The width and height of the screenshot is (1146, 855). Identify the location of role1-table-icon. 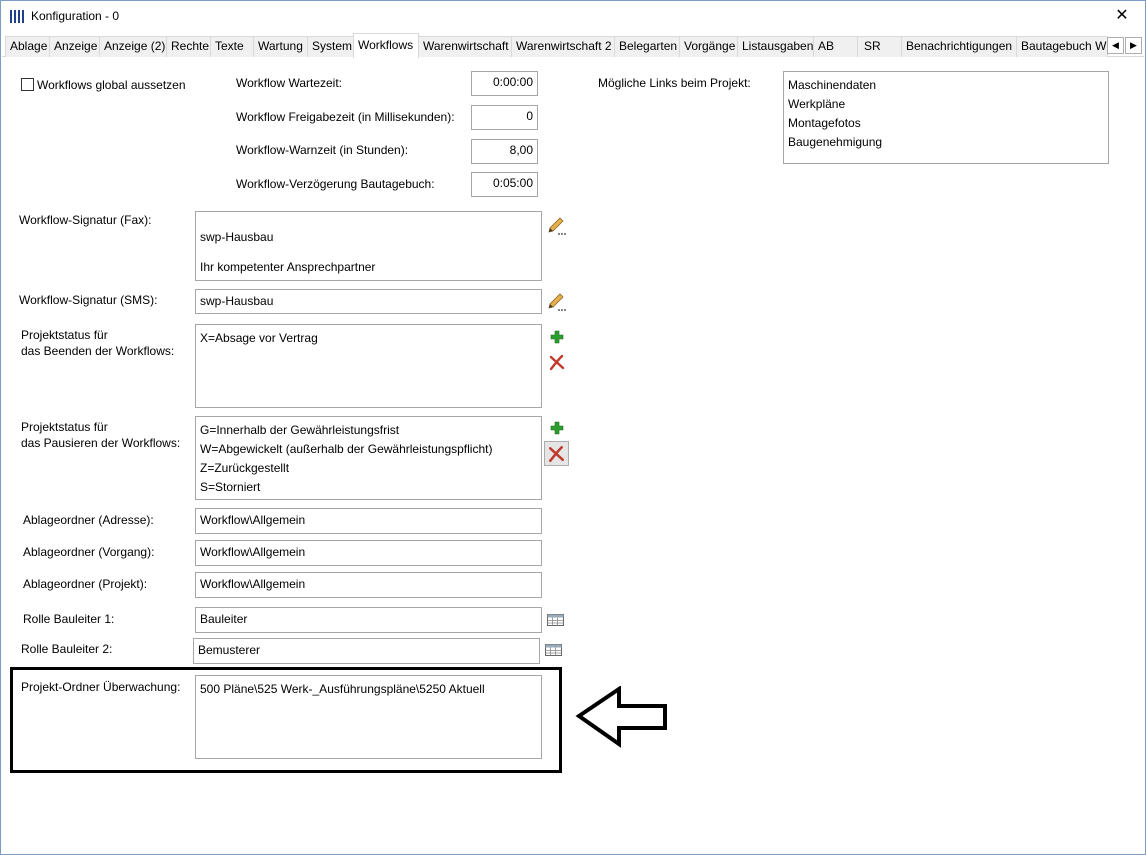
(556, 620).